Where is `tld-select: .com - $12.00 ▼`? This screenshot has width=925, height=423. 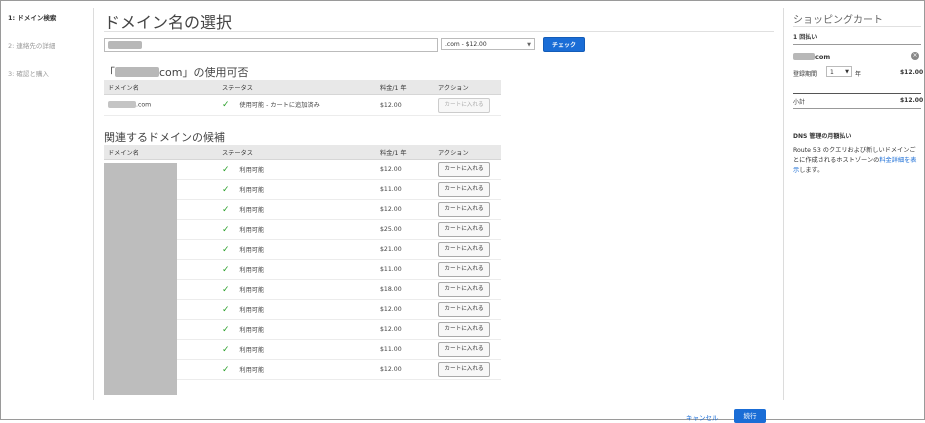 tld-select: .com - $12.00 ▼ is located at coordinates (488, 44).